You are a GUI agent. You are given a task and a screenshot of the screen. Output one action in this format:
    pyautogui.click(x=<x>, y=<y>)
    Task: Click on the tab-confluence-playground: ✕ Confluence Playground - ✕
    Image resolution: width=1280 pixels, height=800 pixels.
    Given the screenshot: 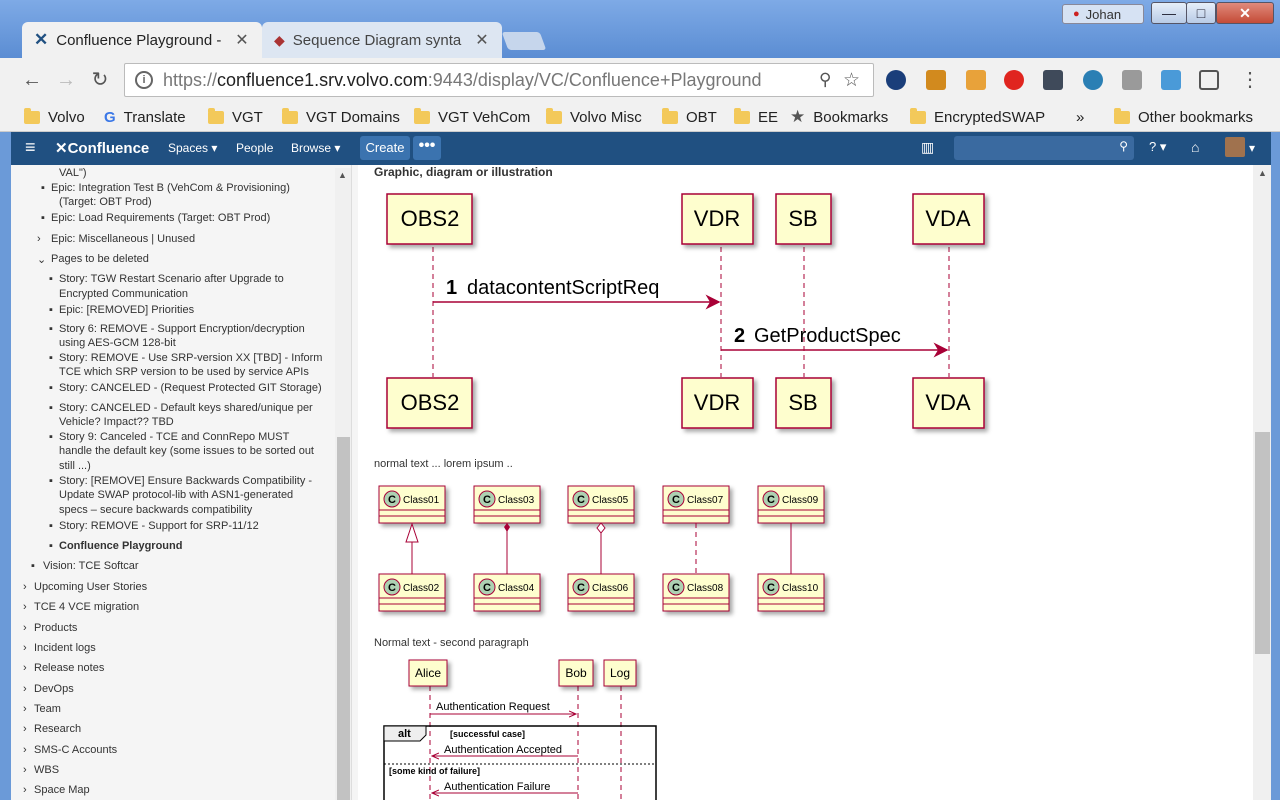 What is the action you would take?
    pyautogui.click(x=142, y=40)
    